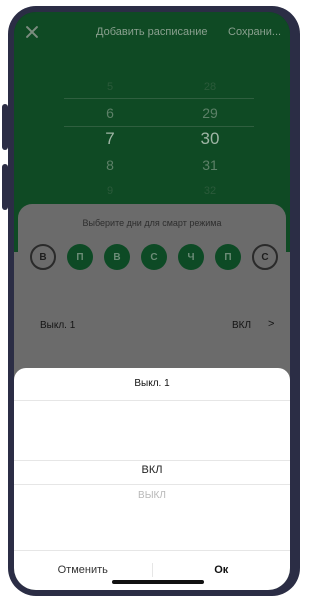 The height and width of the screenshot is (599, 320). What do you see at coordinates (152, 495) in the screenshot?
I see `option: ВЫКЛ` at bounding box center [152, 495].